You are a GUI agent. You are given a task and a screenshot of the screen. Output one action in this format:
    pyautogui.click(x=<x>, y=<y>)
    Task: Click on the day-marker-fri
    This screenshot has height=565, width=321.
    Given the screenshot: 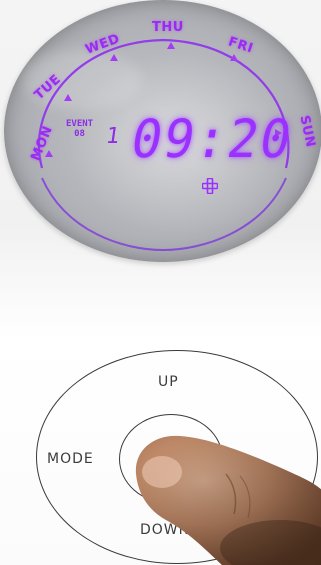 What is the action you would take?
    pyautogui.click(x=234, y=57)
    